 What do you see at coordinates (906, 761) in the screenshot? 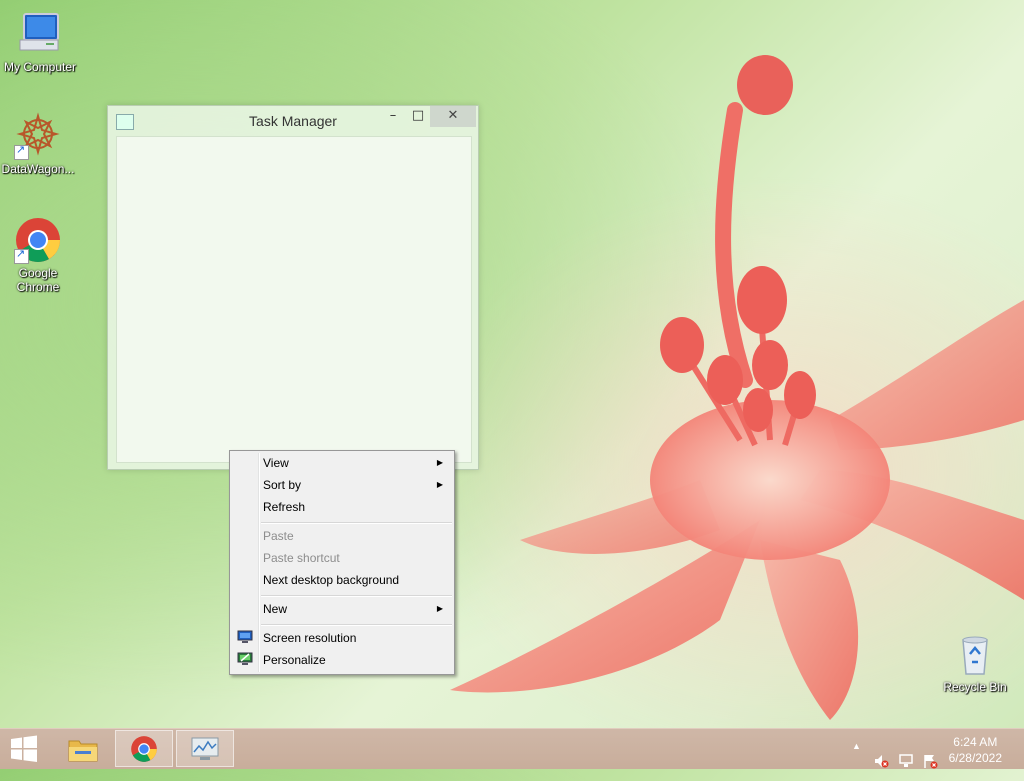
I see `network-icon` at bounding box center [906, 761].